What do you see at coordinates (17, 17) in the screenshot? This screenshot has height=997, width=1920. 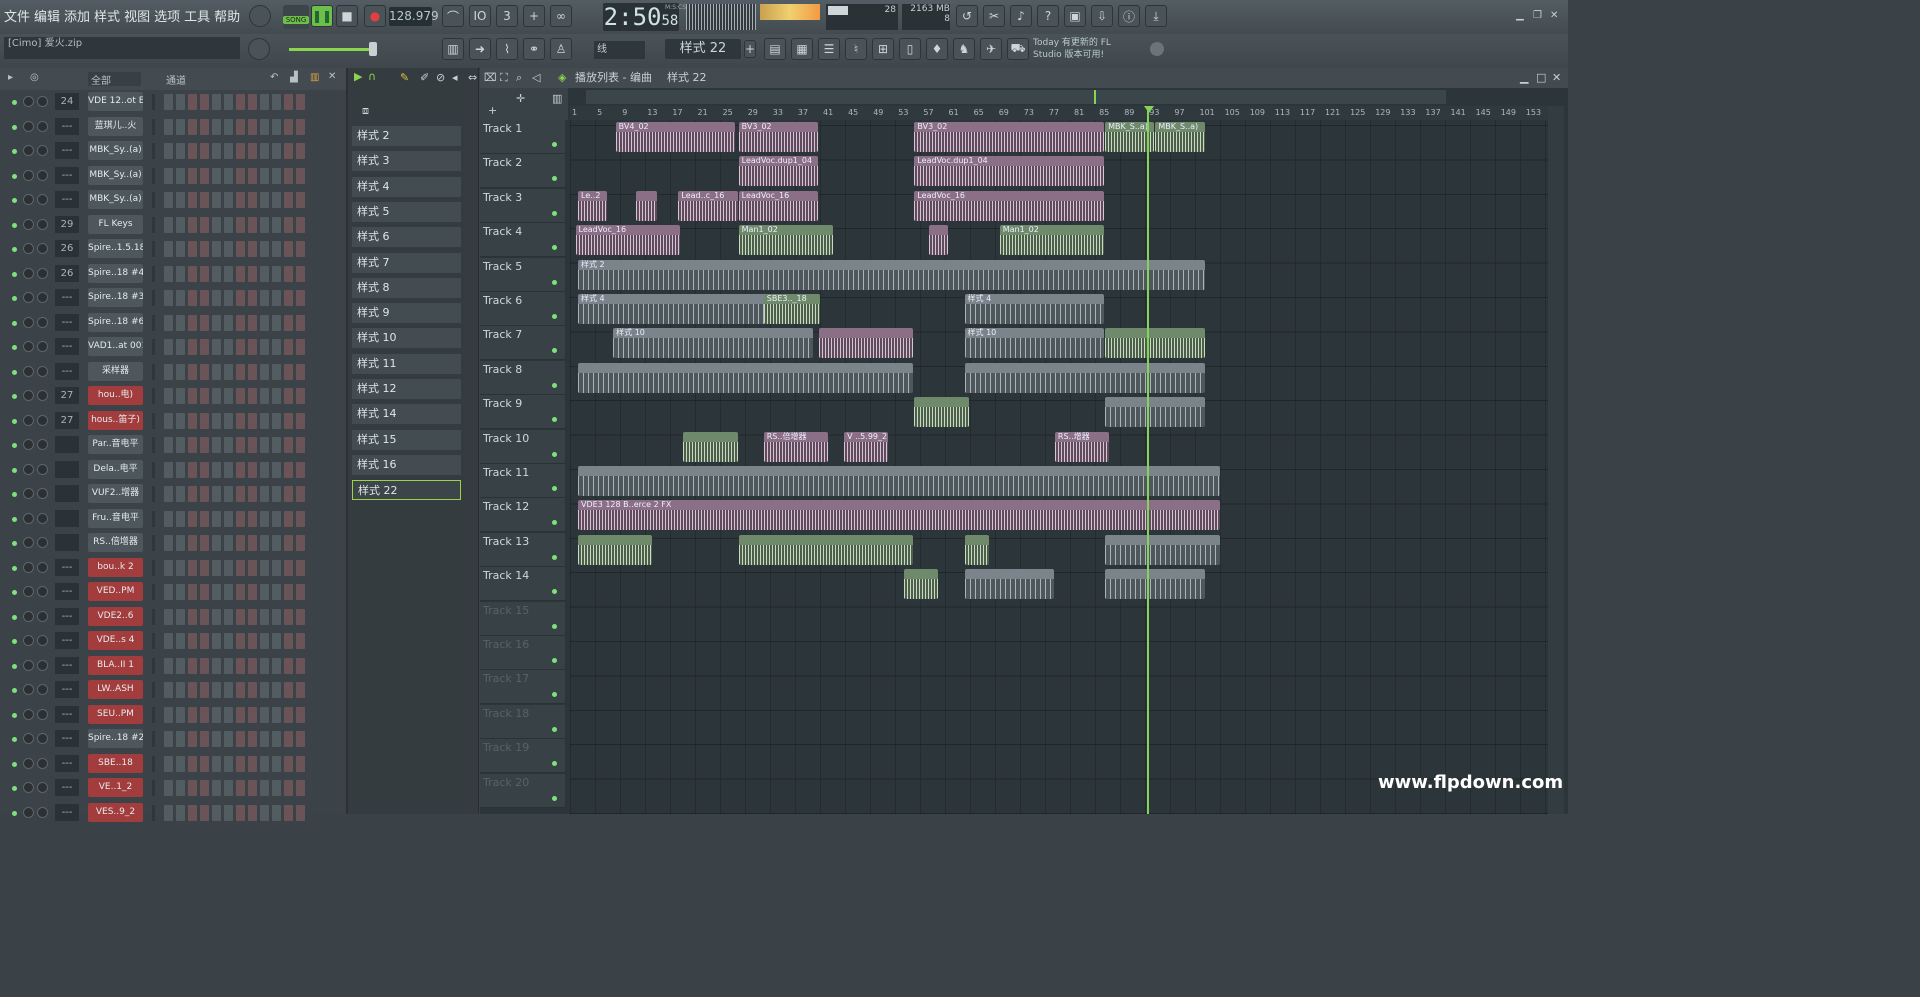 I see `menu-item-0: 文件` at bounding box center [17, 17].